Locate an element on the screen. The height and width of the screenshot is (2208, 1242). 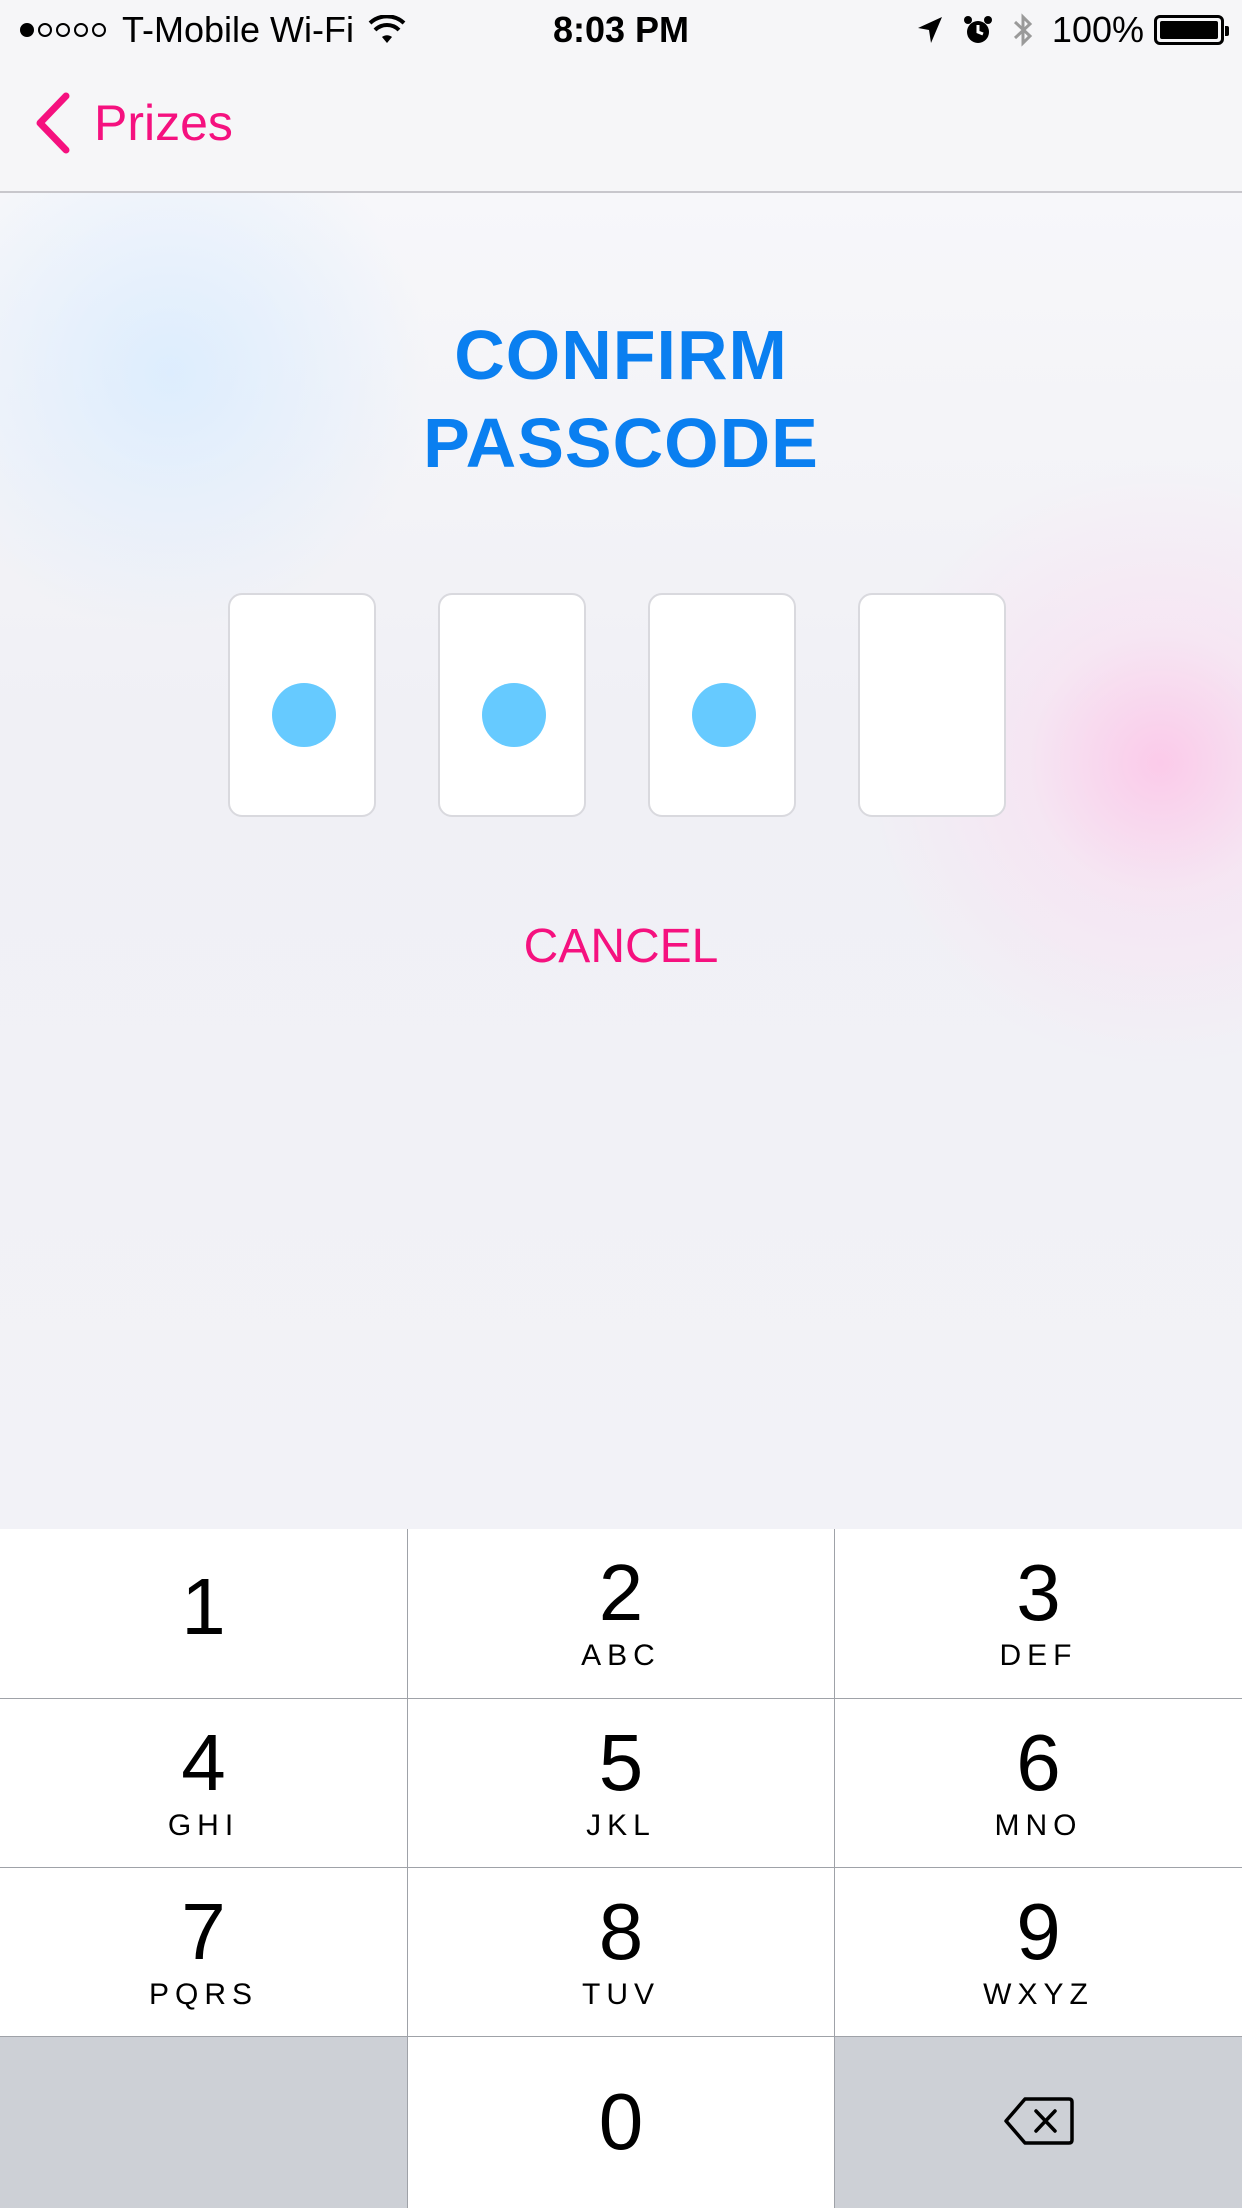
key-letters: TUV is located at coordinates (621, 1994).